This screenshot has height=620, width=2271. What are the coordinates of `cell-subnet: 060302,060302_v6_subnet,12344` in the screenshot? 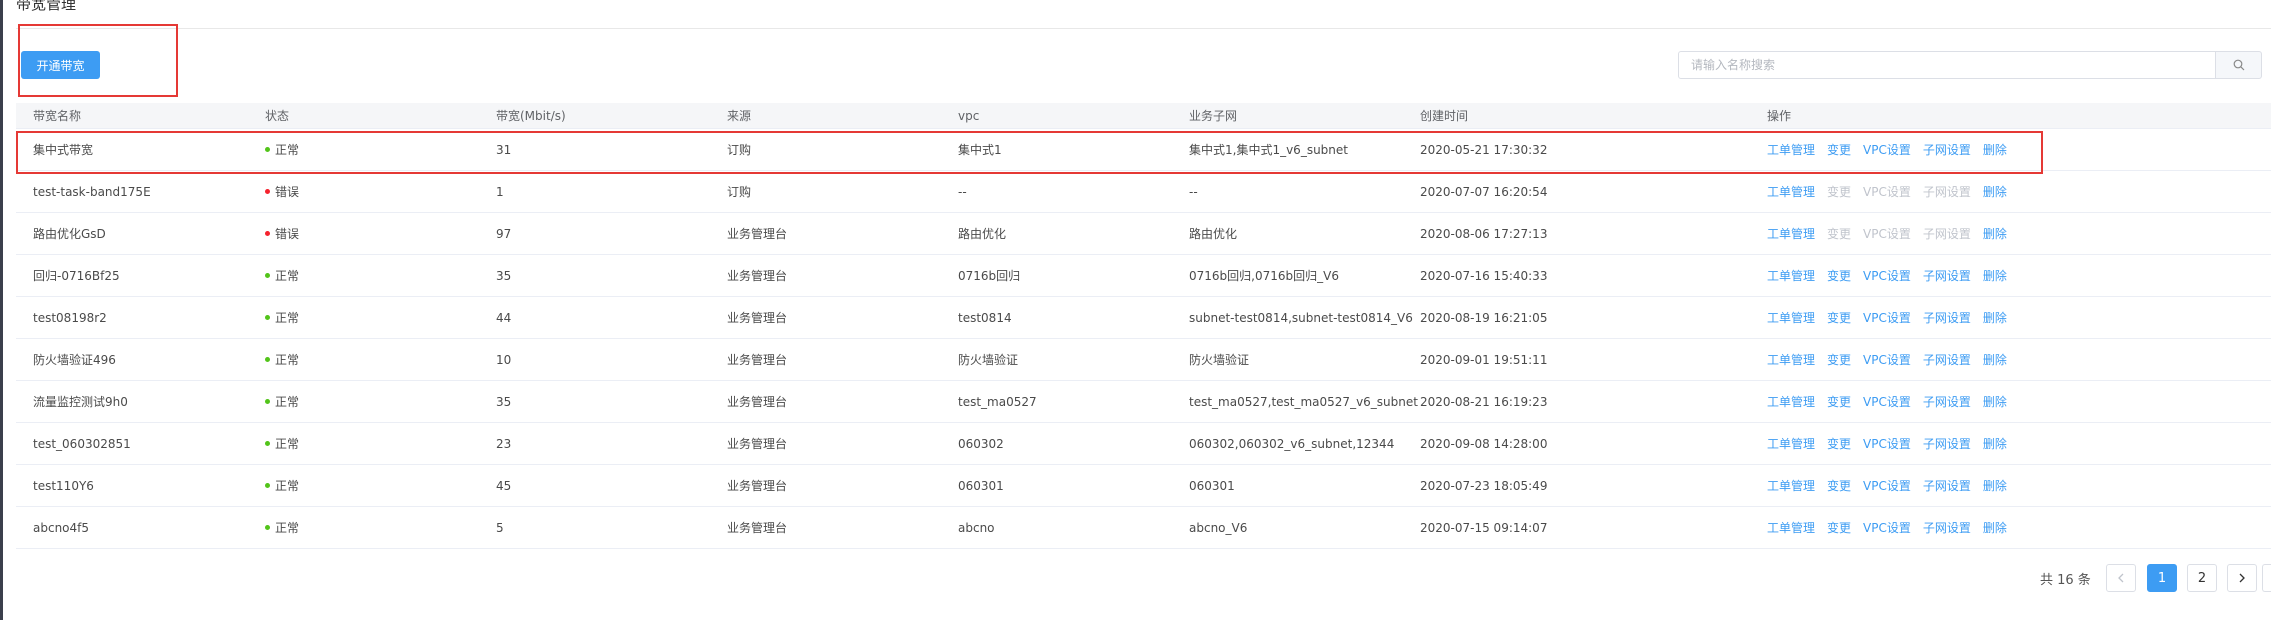 It's located at (1292, 443).